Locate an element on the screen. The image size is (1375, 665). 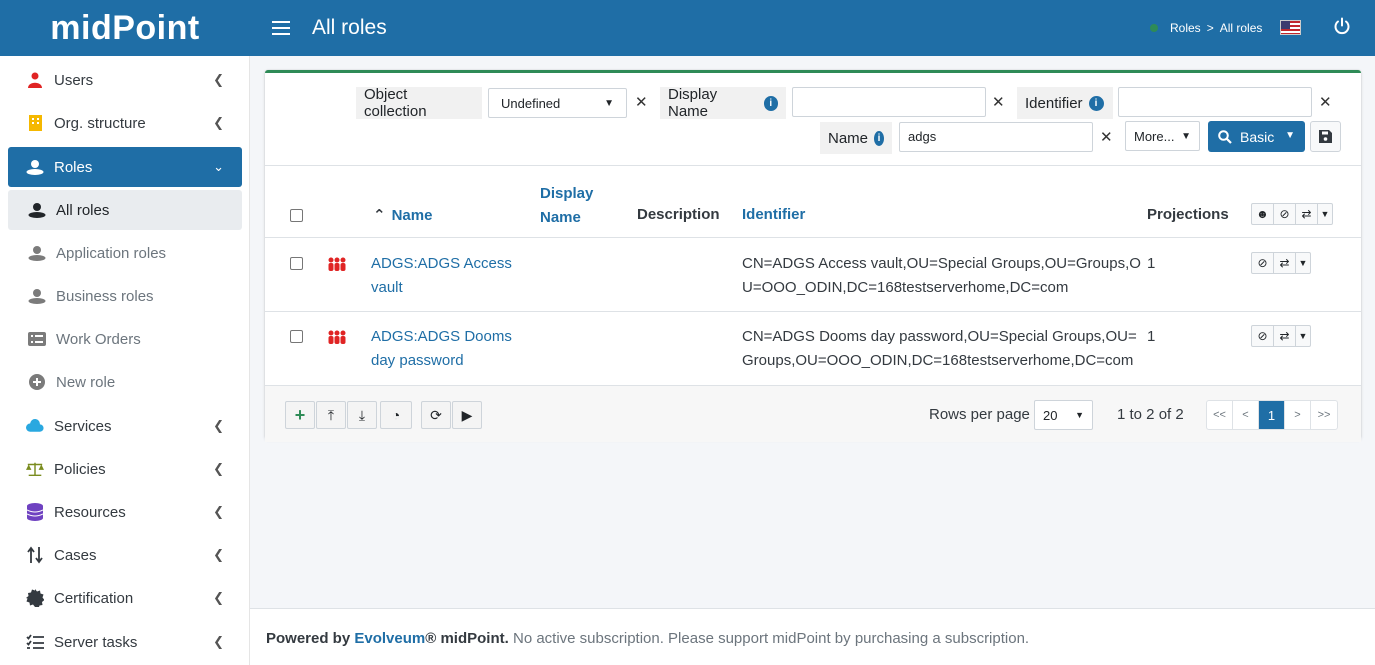
refresh-icon: ⟳ is located at coordinates (436, 415).